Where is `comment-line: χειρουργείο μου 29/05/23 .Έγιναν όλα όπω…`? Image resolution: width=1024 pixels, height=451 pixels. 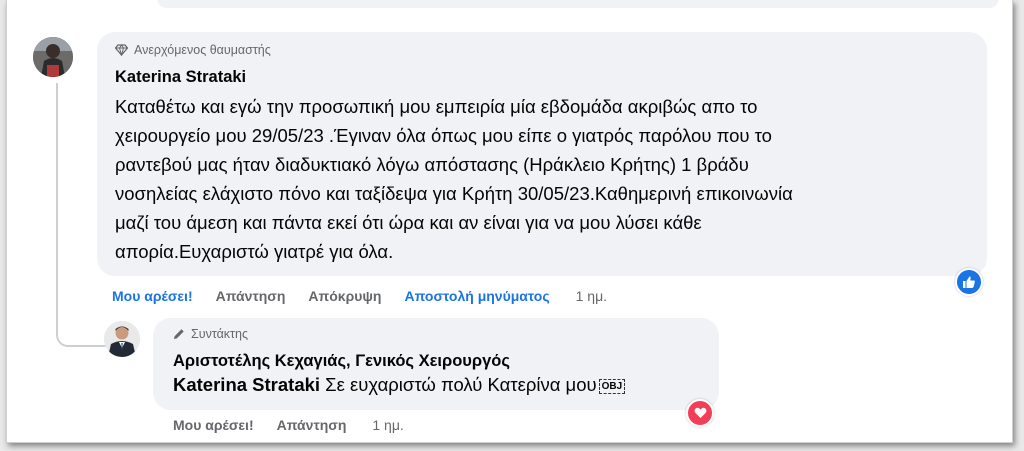 comment-line: χειρουργείο μου 29/05/23 .Έγιναν όλα όπω… is located at coordinates (443, 135).